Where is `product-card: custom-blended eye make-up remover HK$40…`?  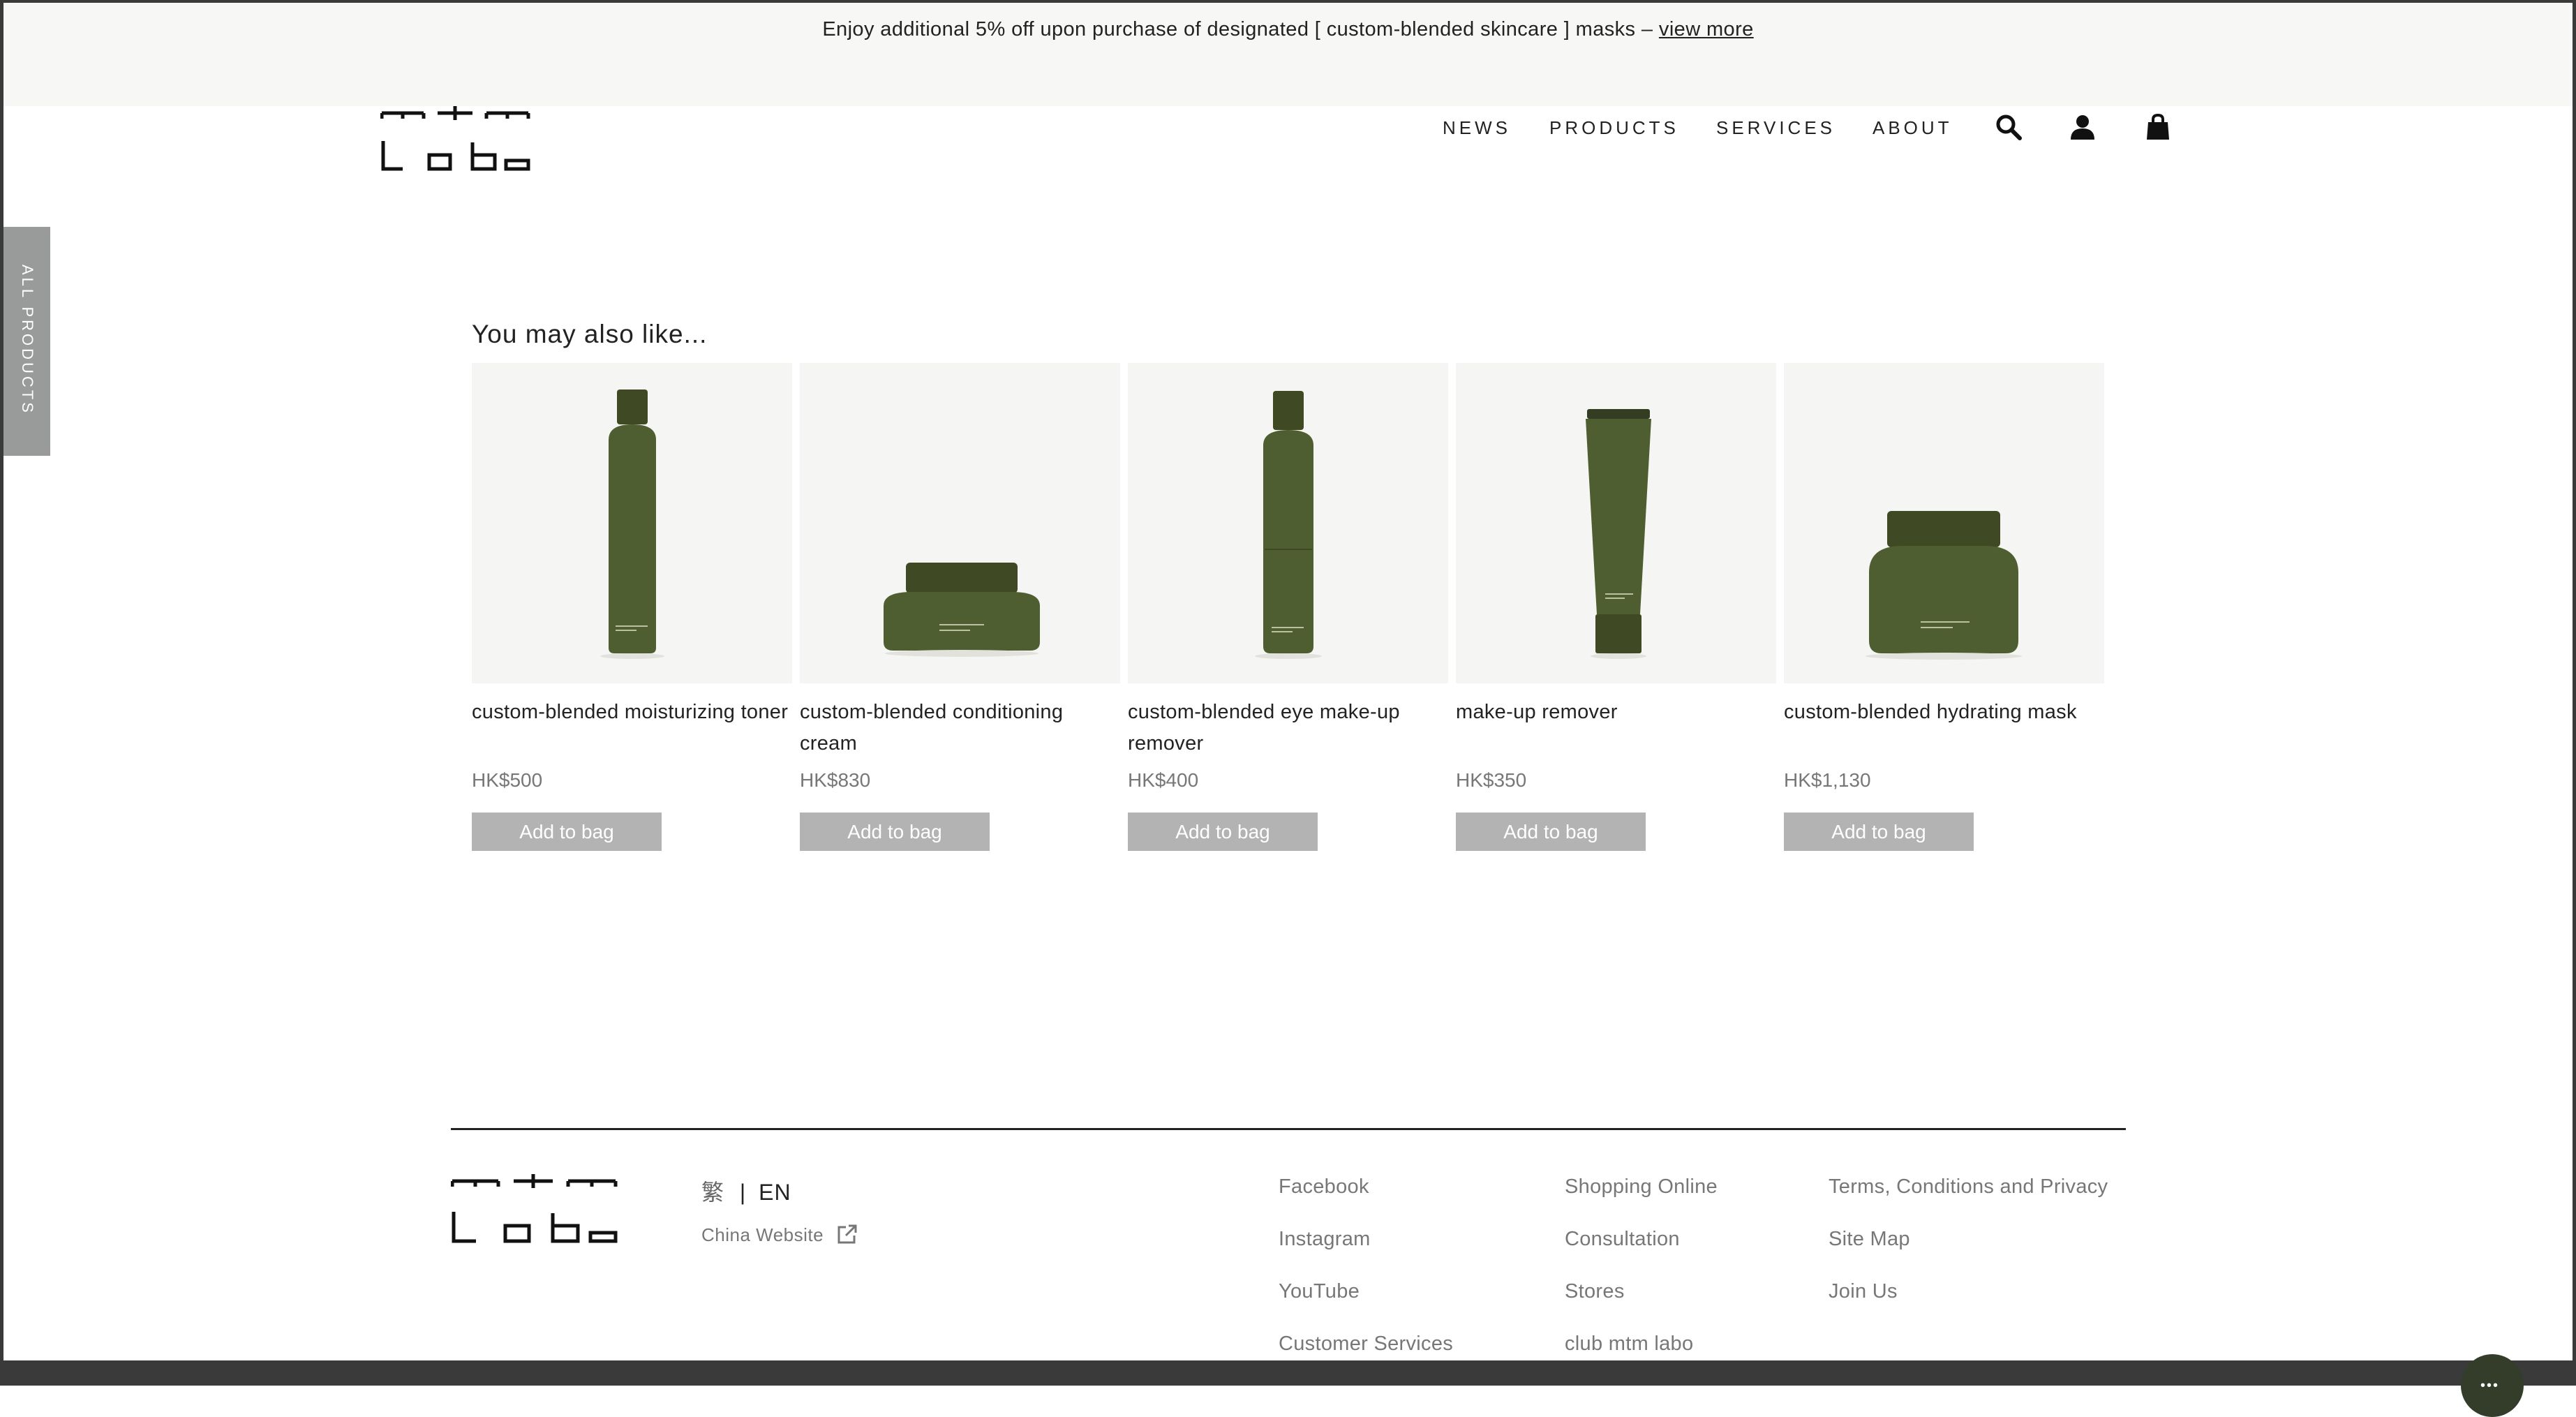
product-card: custom-blended eye make-up remover HK$40… is located at coordinates (1288, 607).